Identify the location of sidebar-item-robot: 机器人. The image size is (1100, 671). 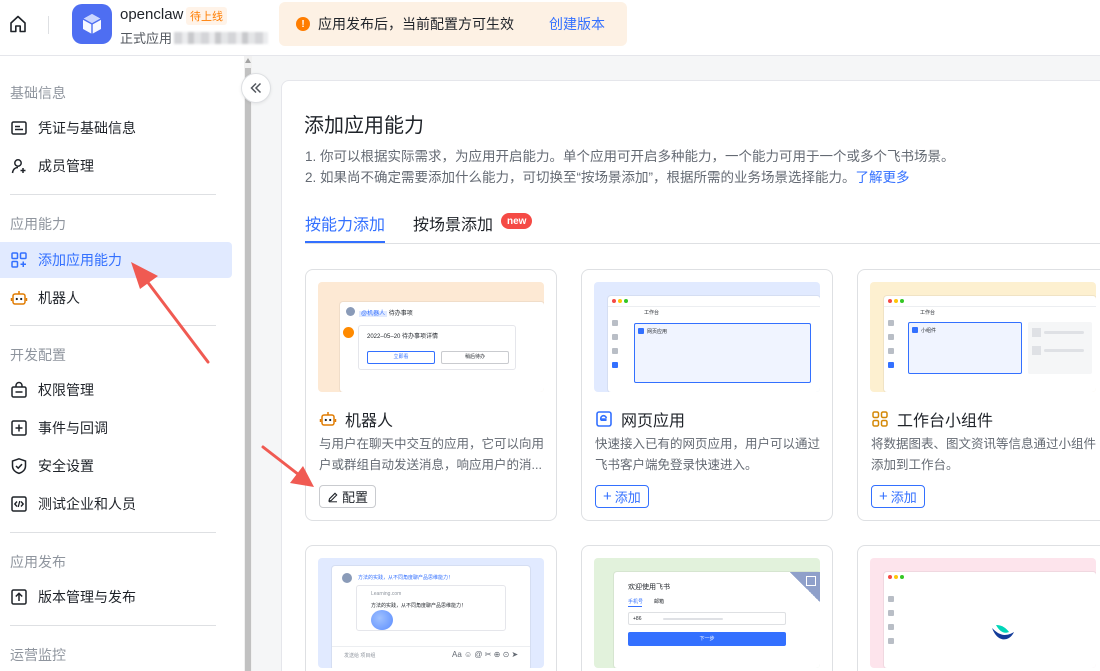
(116, 298).